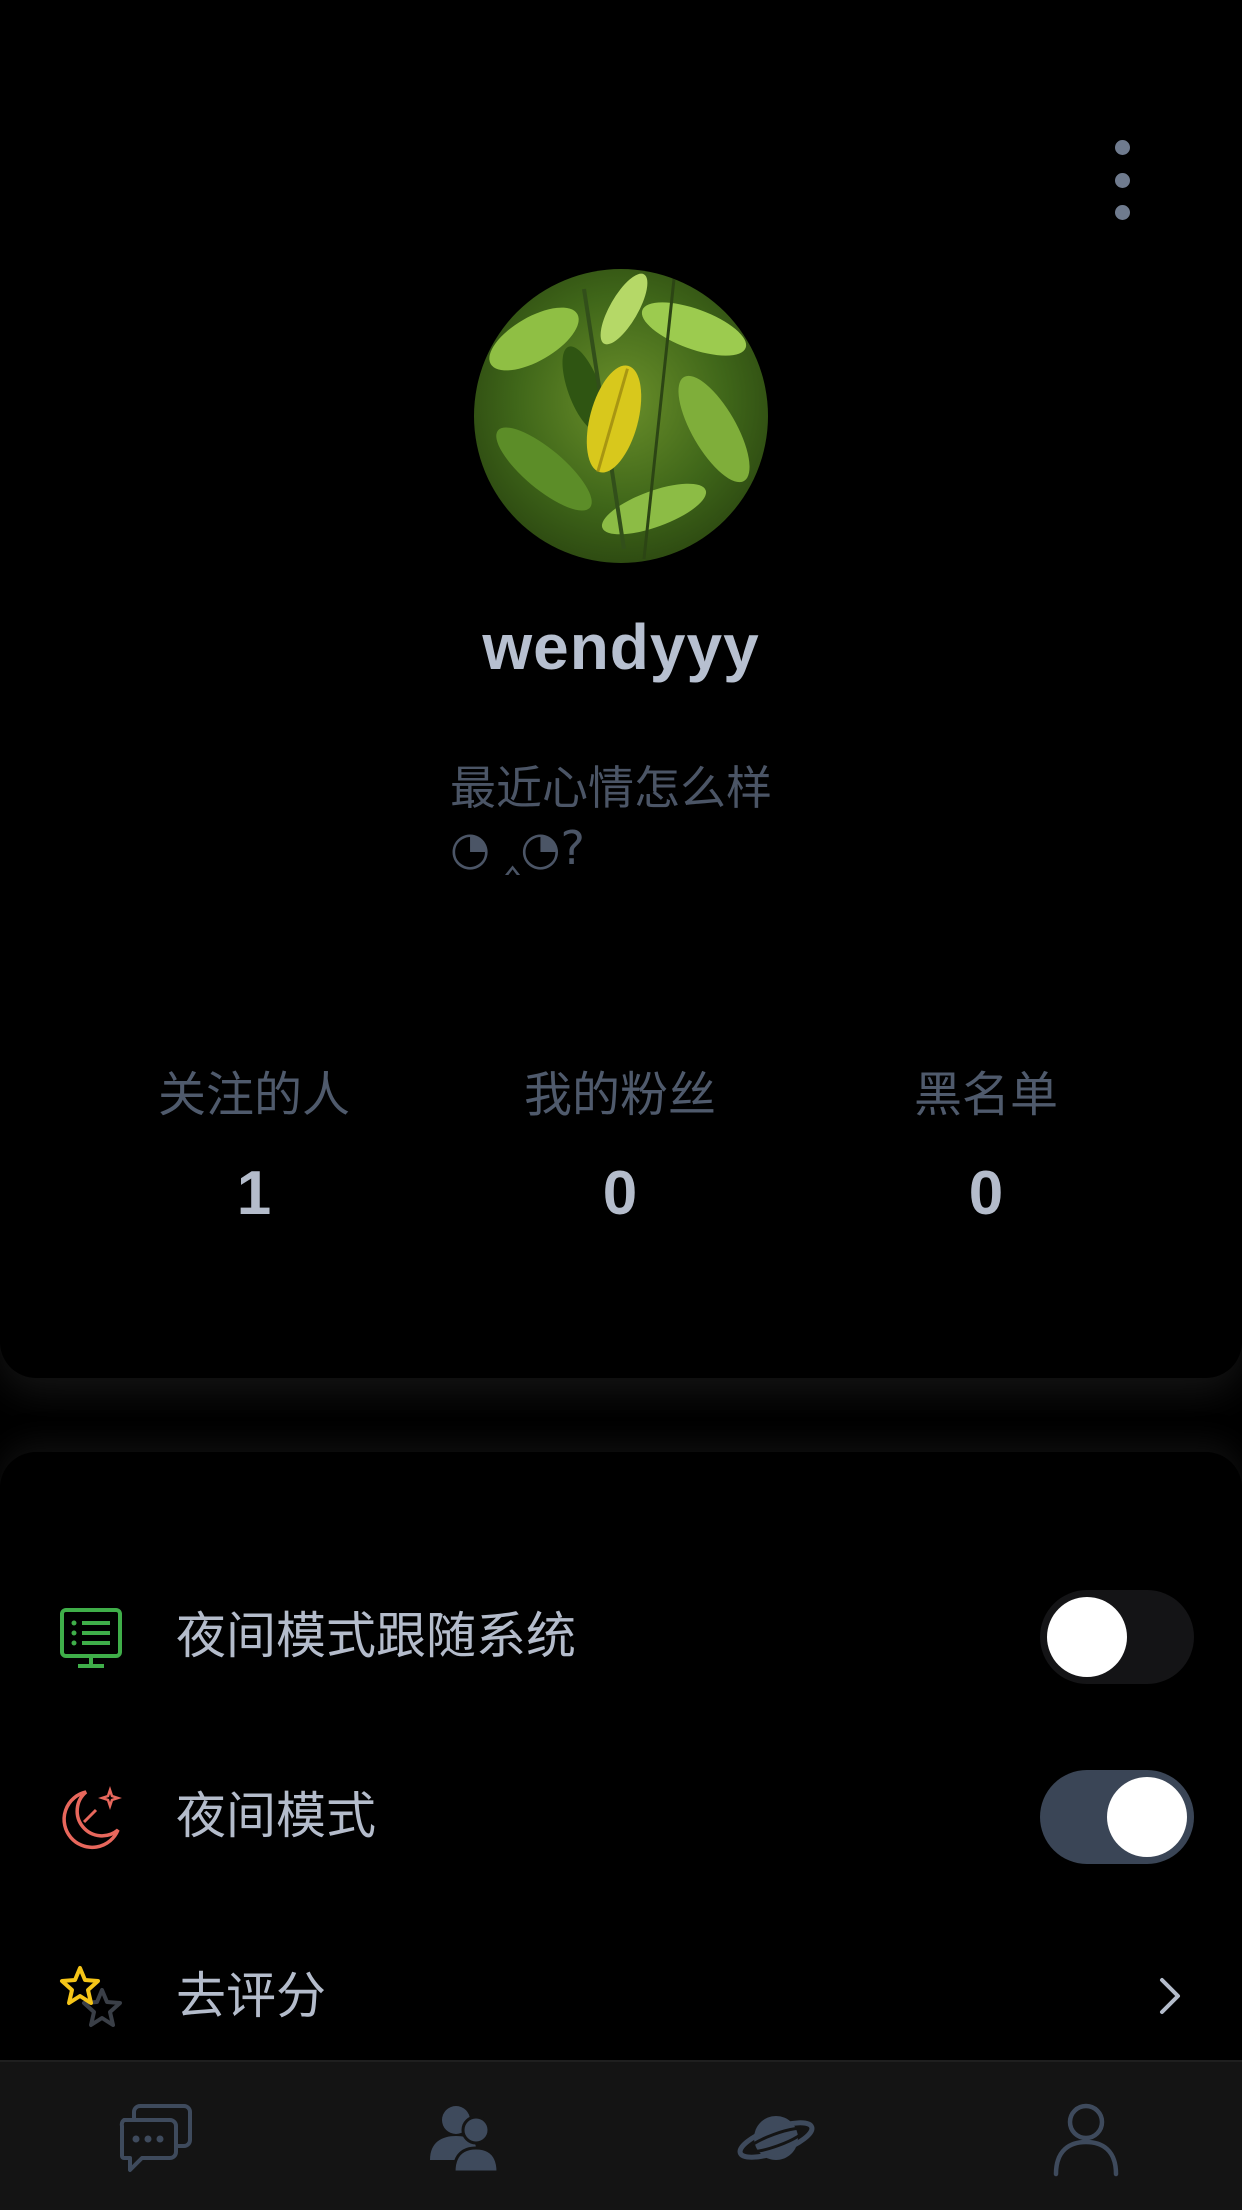 Image resolution: width=1242 pixels, height=2210 pixels. I want to click on stat-blacklist: 黑名单 0, so click(986, 1144).